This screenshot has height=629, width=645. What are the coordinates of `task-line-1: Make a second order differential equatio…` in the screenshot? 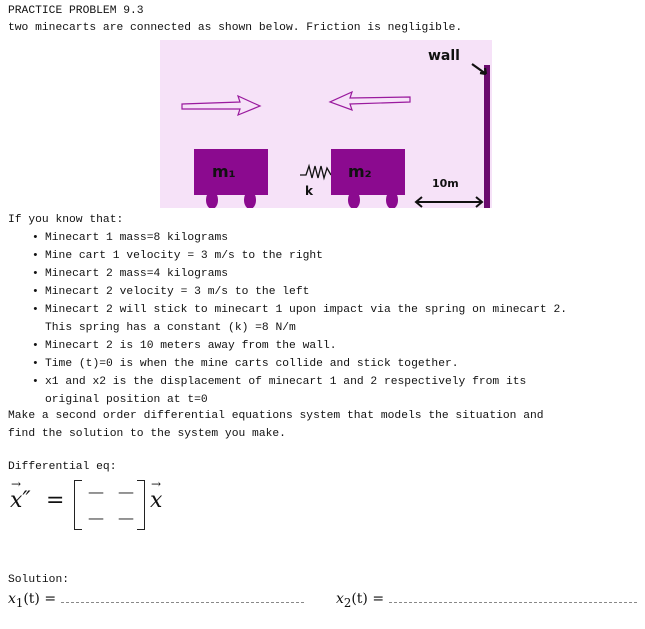 It's located at (276, 416).